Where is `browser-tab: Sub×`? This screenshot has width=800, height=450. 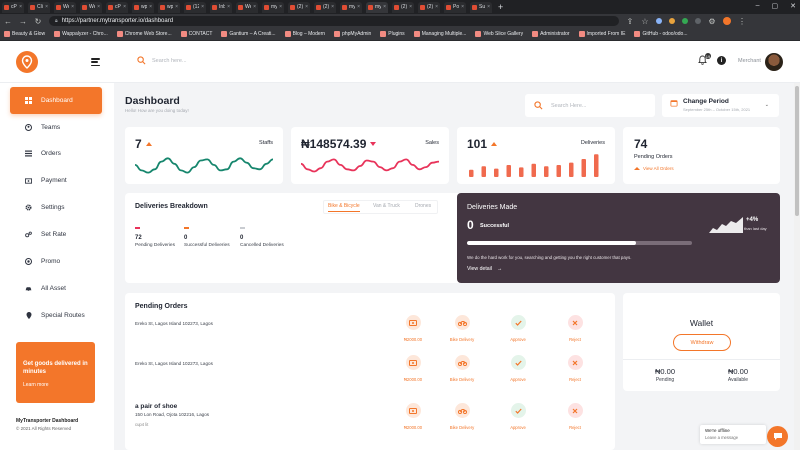 browser-tab: Sub× is located at coordinates (481, 7).